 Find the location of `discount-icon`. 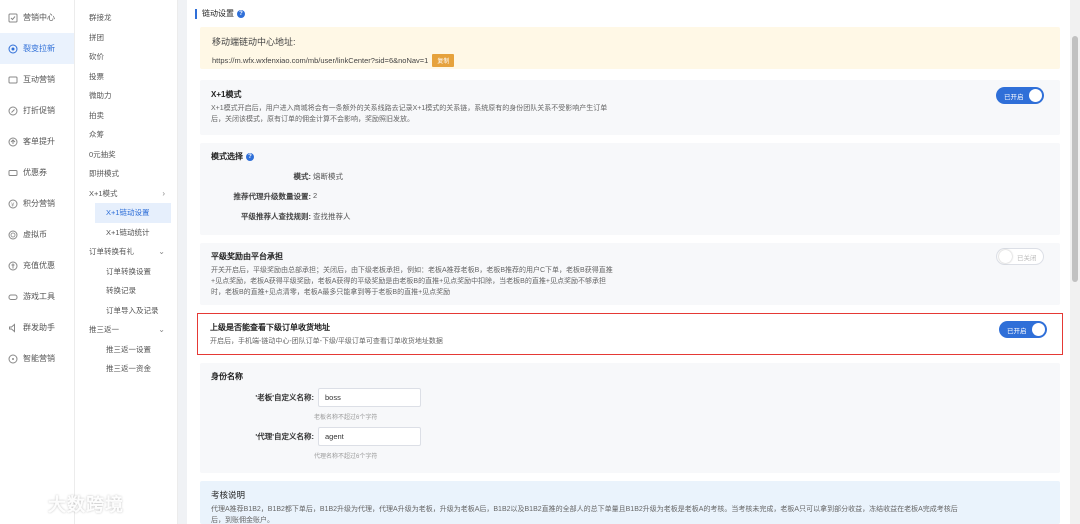

discount-icon is located at coordinates (12, 110).